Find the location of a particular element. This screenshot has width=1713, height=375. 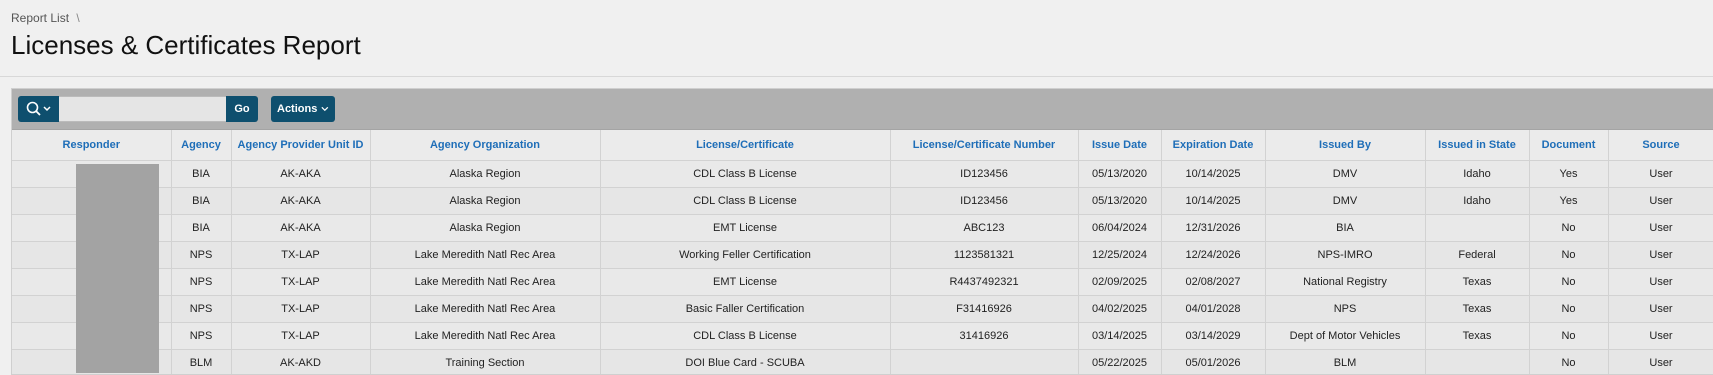

cell-issued-by: NPS is located at coordinates (1345, 309).